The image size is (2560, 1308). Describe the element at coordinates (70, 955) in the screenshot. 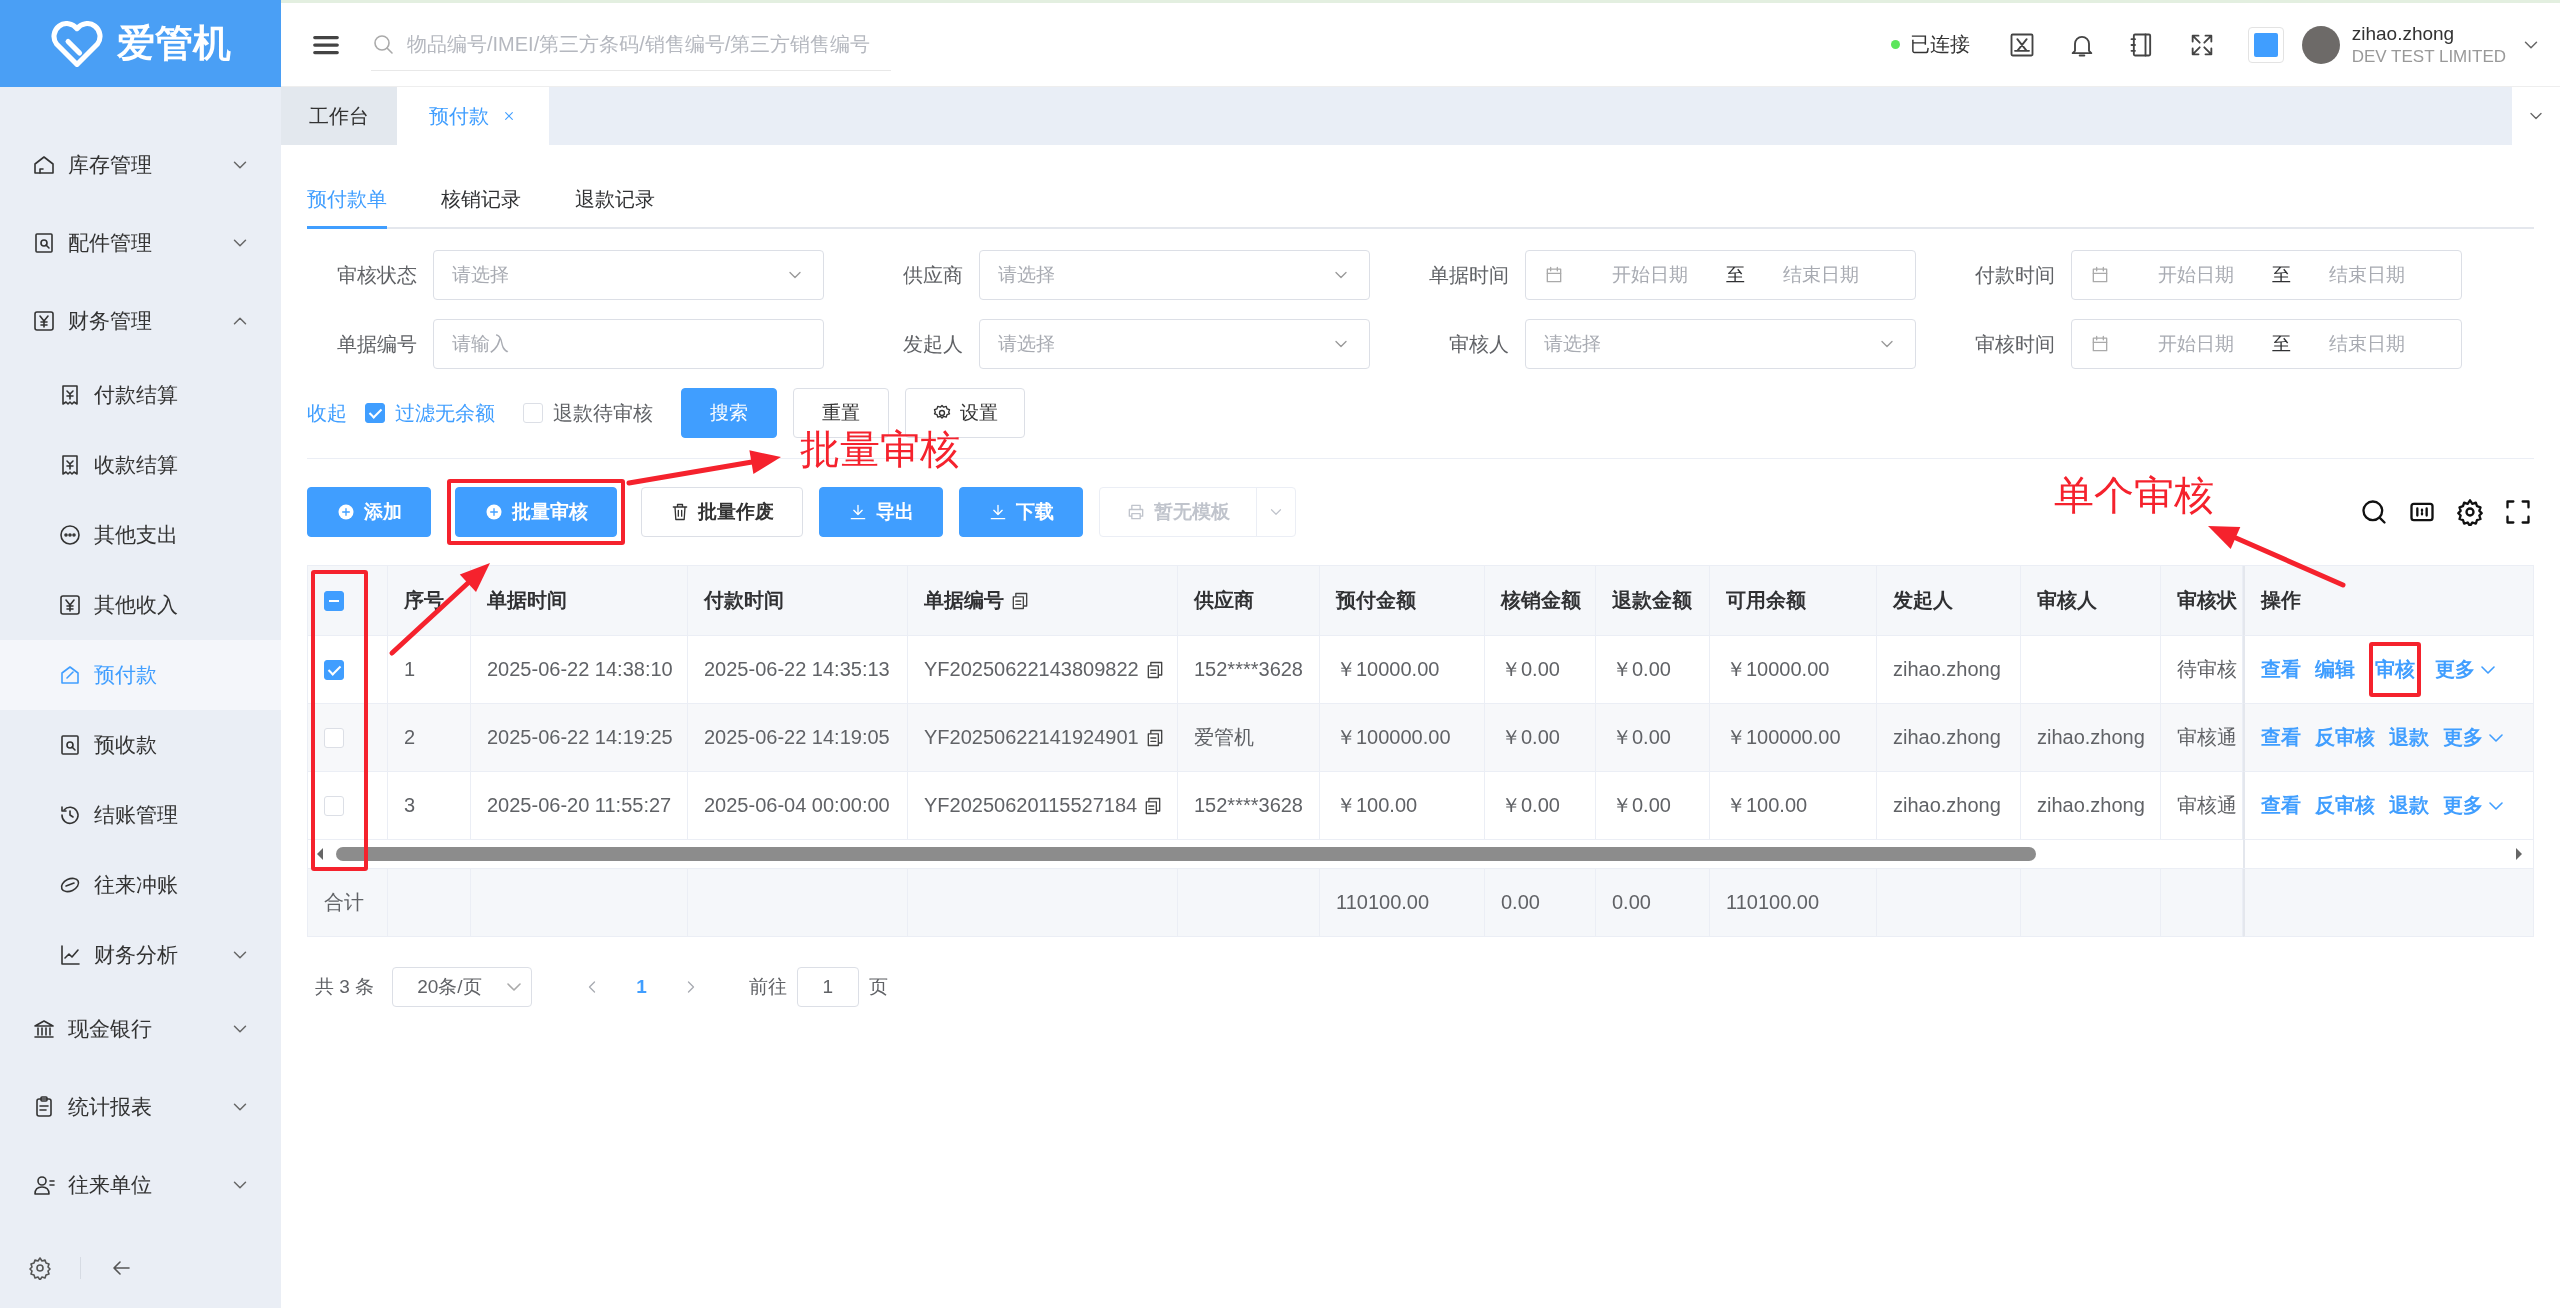

I see `chart-icon` at that location.